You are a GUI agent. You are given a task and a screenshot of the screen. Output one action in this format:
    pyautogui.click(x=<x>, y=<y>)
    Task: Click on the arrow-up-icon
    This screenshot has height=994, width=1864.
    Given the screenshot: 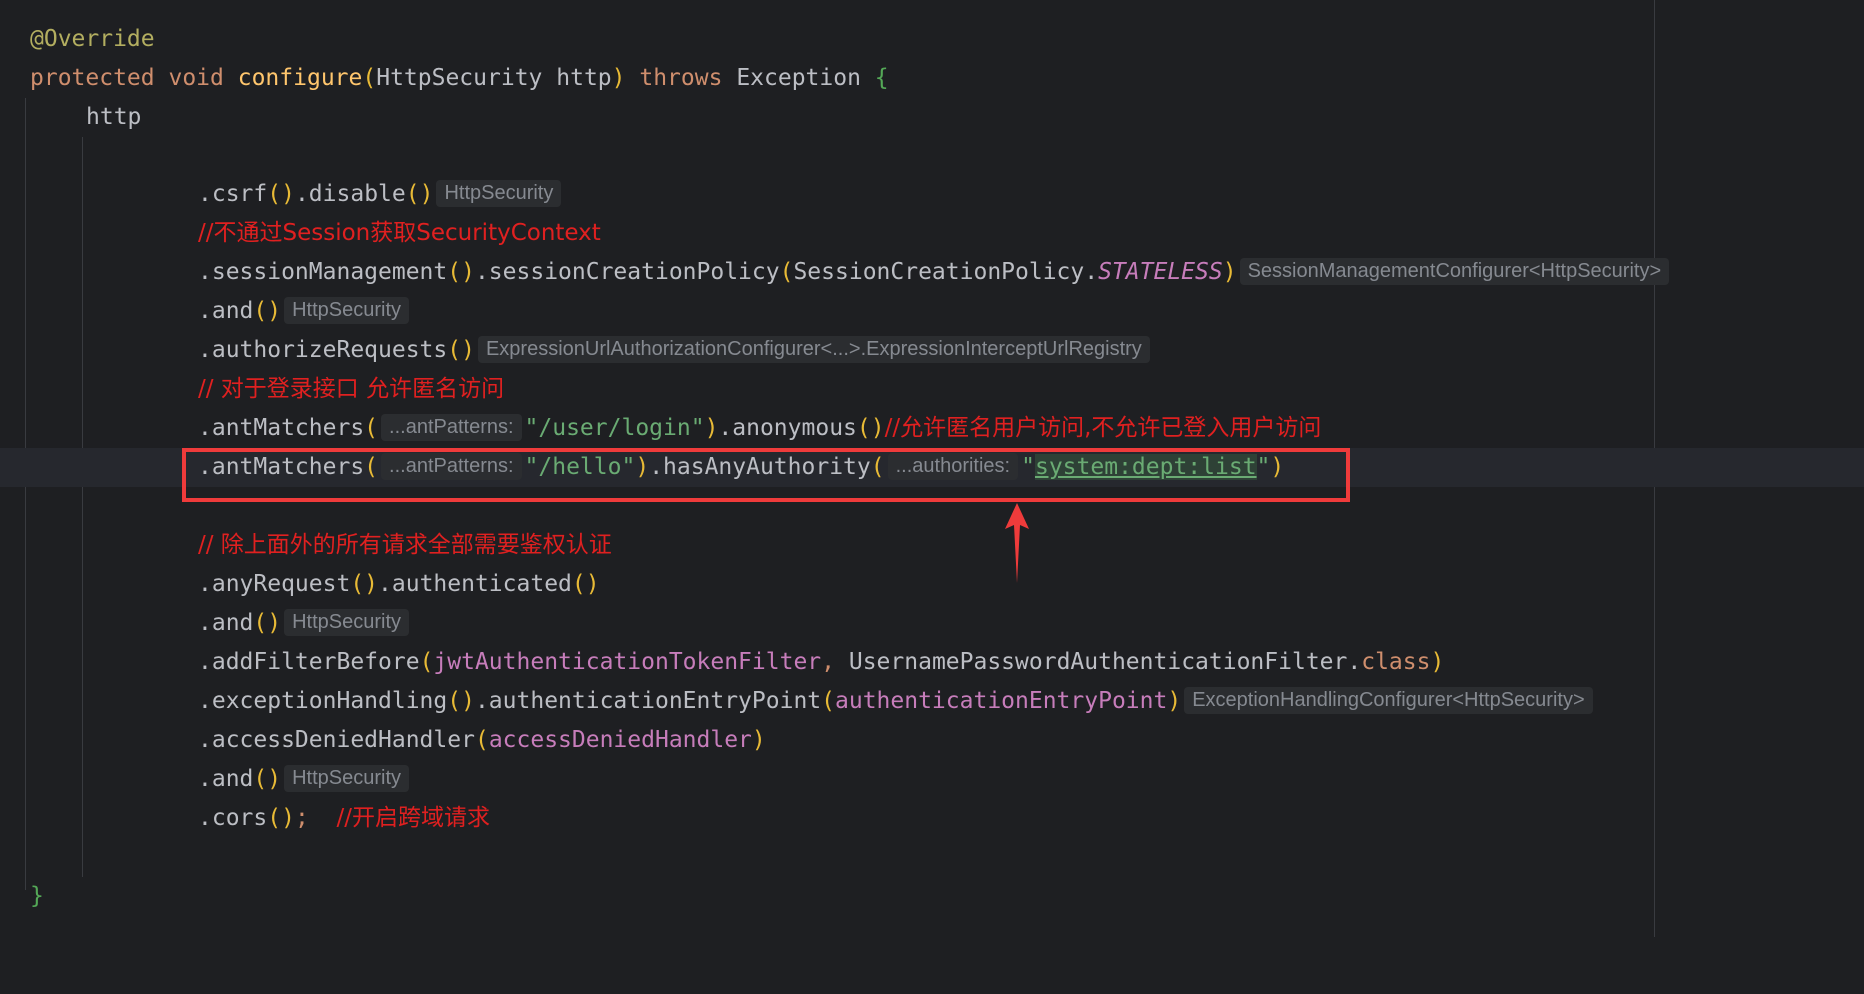 What is the action you would take?
    pyautogui.click(x=1017, y=543)
    